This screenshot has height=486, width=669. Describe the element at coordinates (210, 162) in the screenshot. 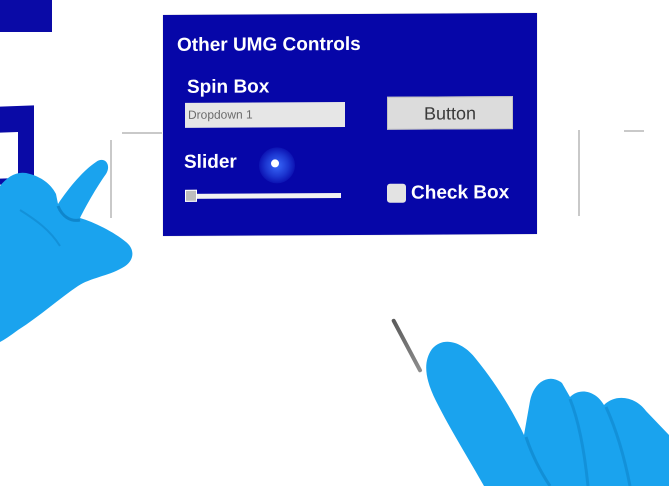

I see `slider-label: Slider` at that location.